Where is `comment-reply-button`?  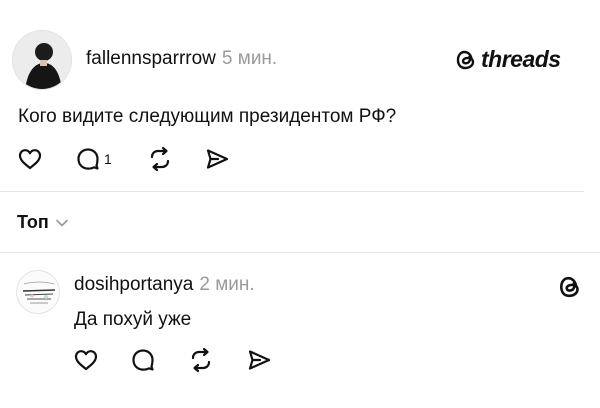 comment-reply-button is located at coordinates (143, 360).